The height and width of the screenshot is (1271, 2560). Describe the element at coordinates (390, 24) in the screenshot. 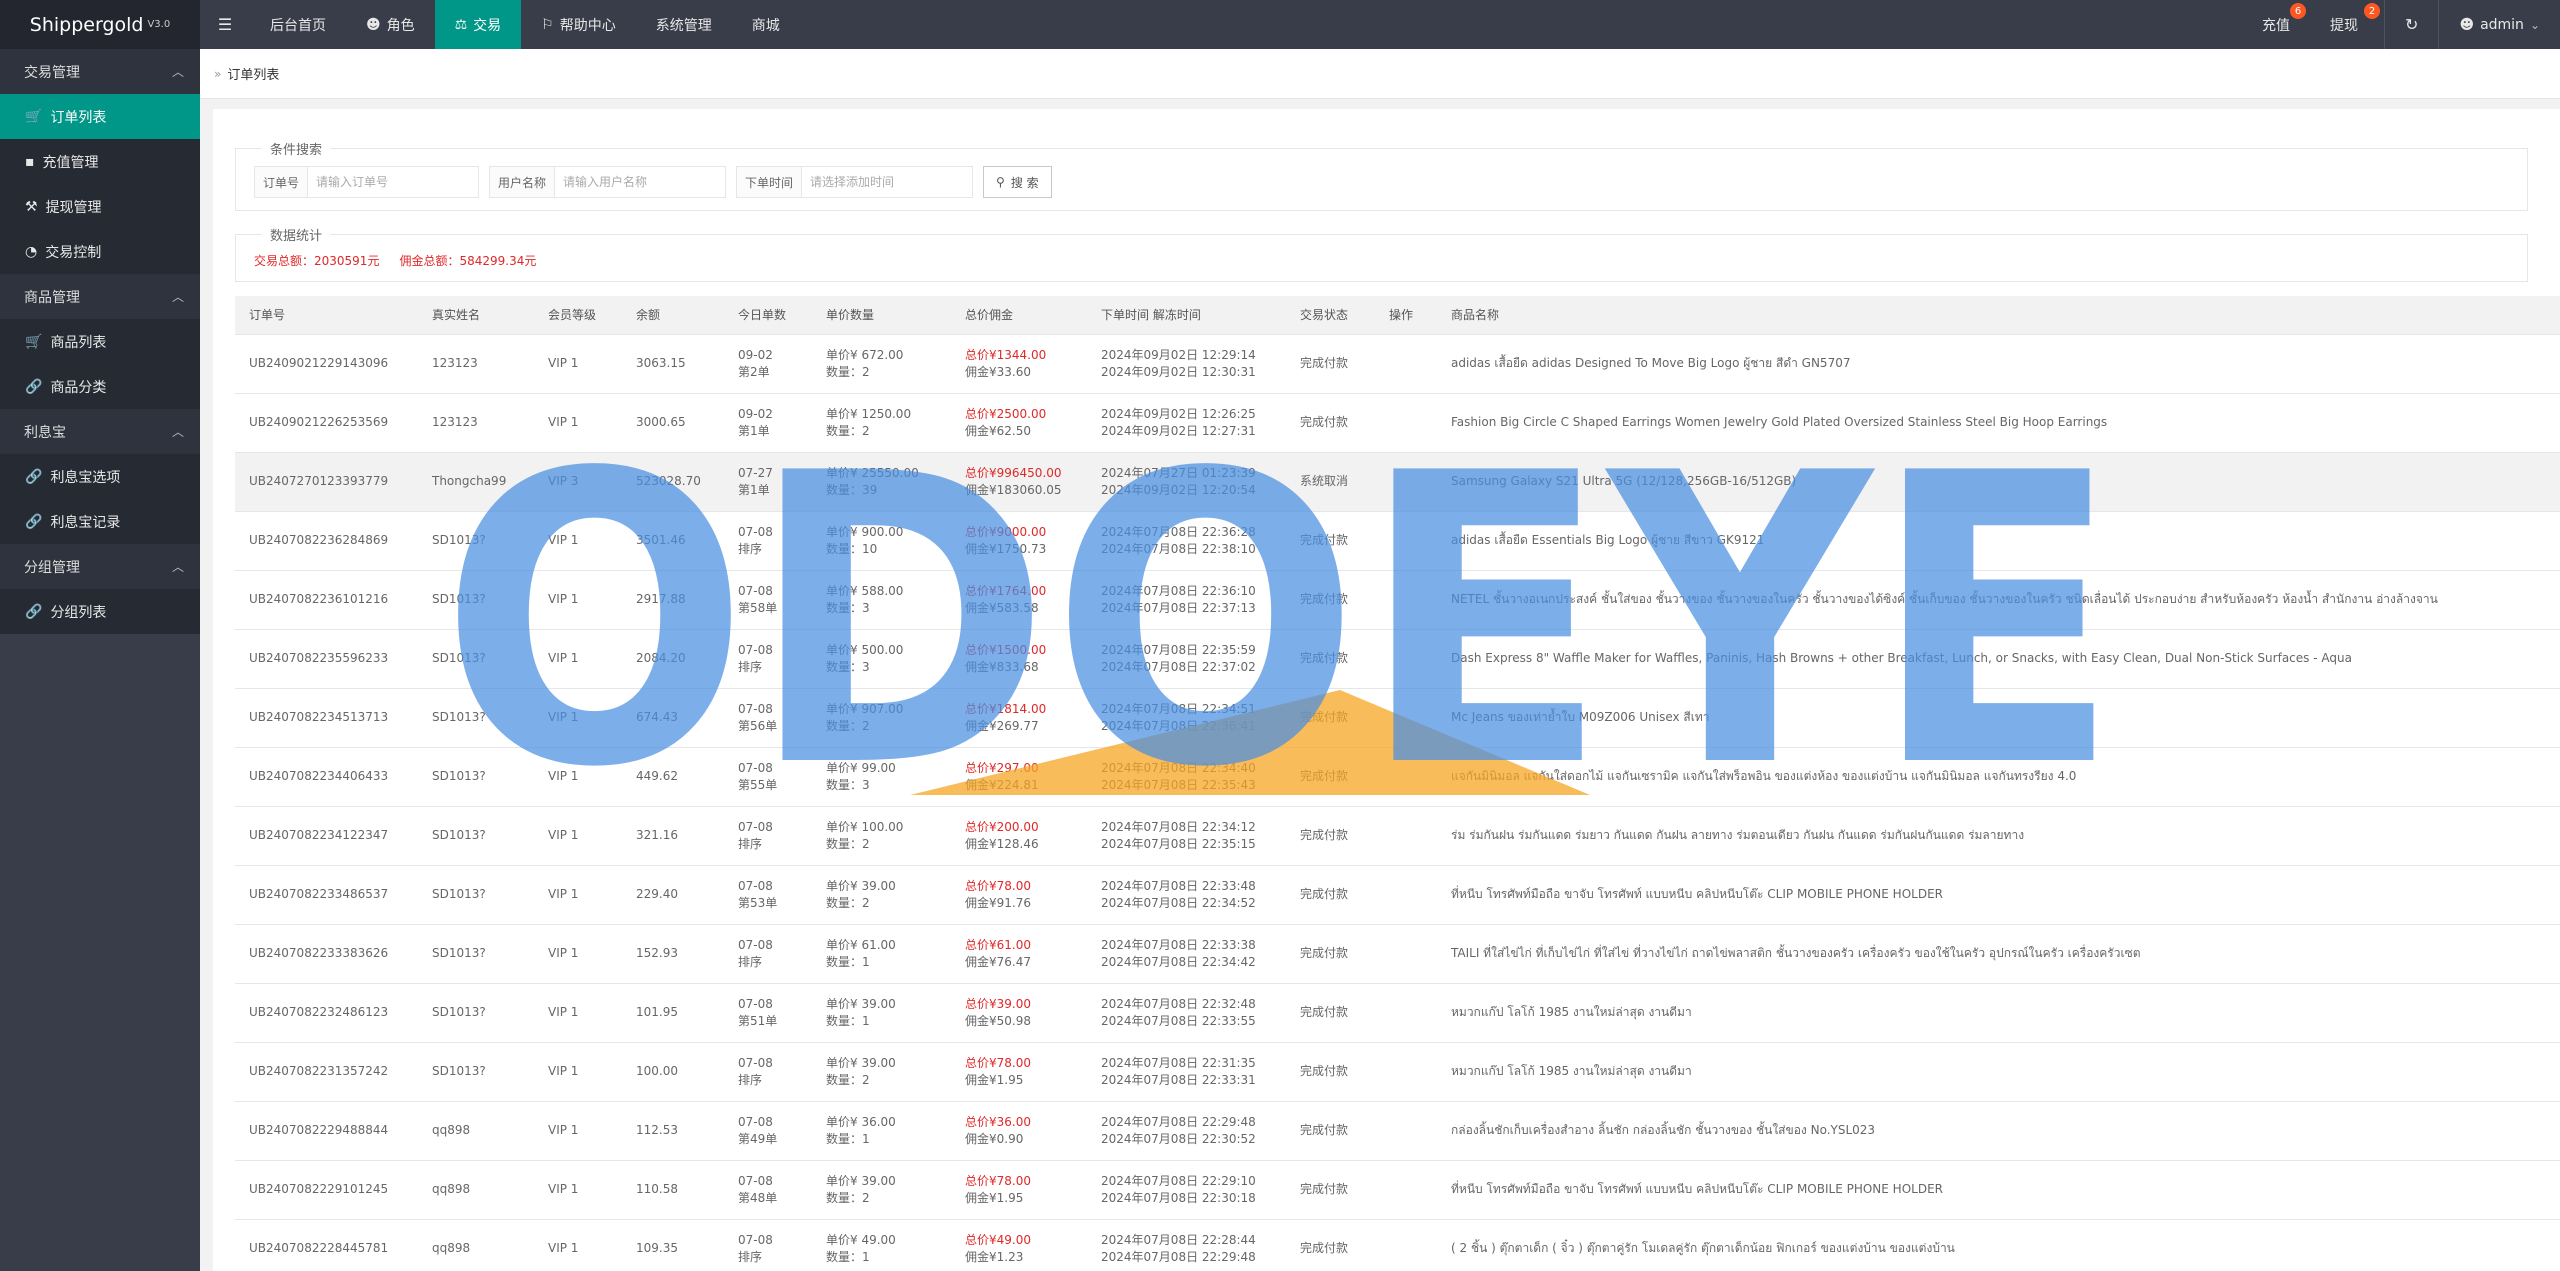

I see `nav-role: ☻ 角色` at that location.